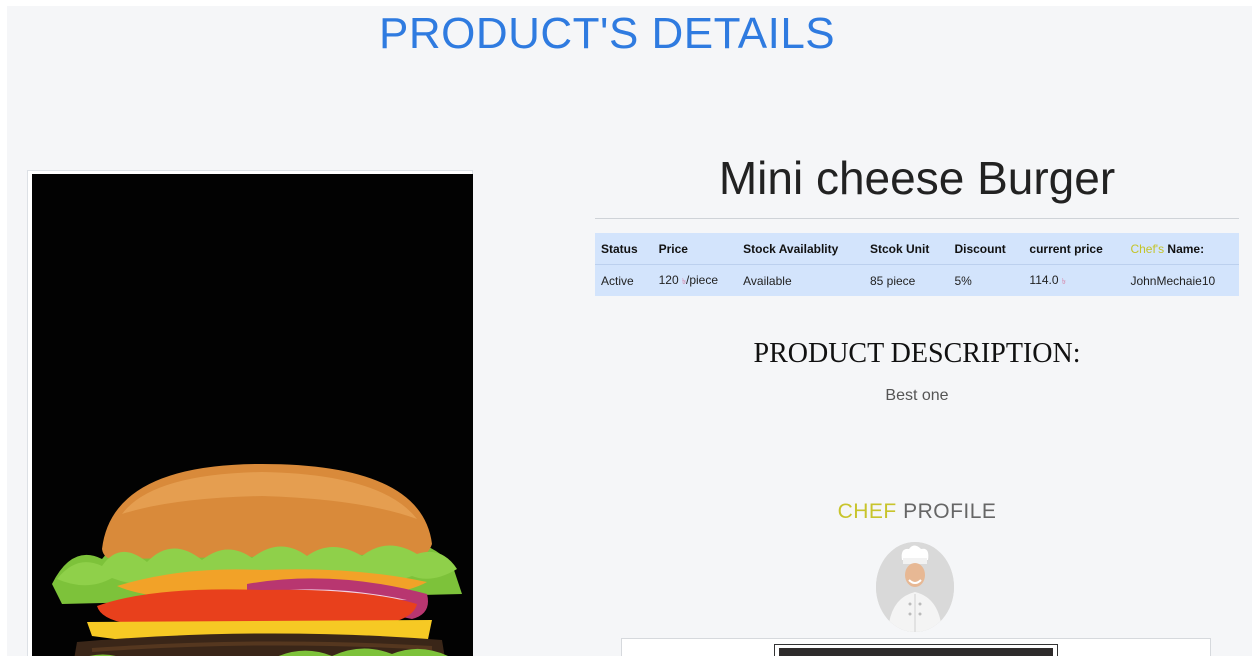  I want to click on price-unit: /piece, so click(702, 279).